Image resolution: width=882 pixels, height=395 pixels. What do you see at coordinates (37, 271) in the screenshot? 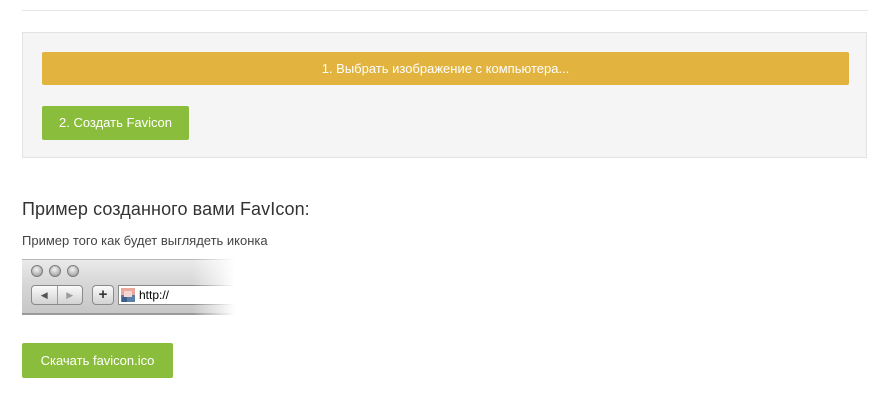
I see `window-close-icon` at bounding box center [37, 271].